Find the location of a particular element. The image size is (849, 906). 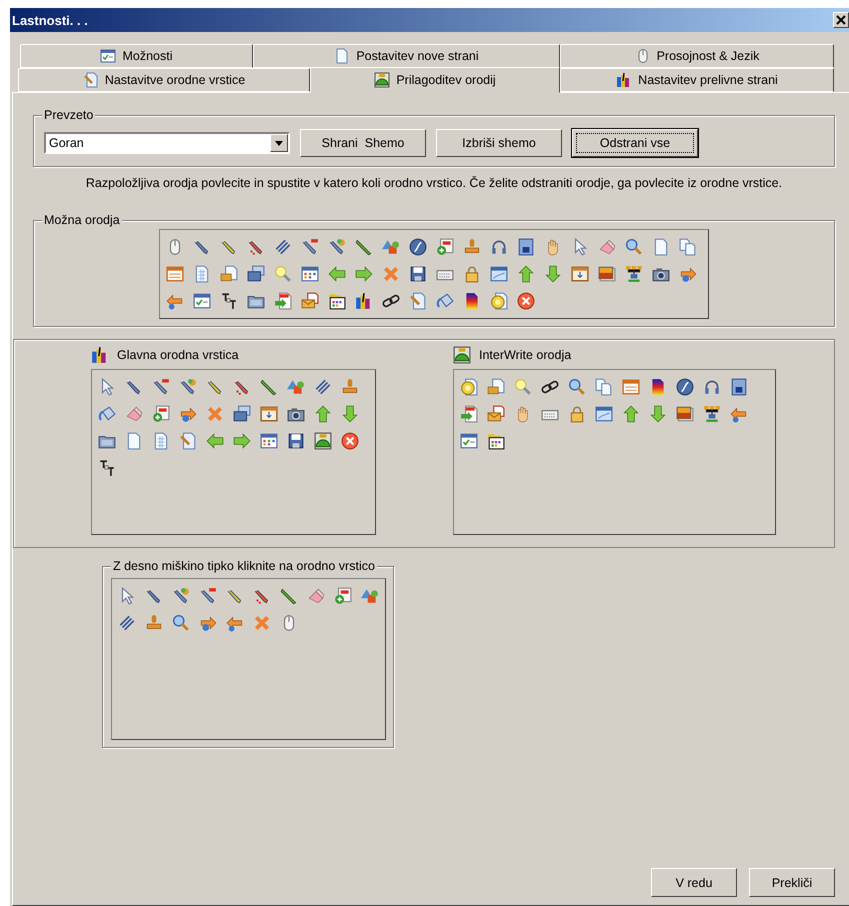

tab: Prosojnost & Jezik is located at coordinates (697, 56).